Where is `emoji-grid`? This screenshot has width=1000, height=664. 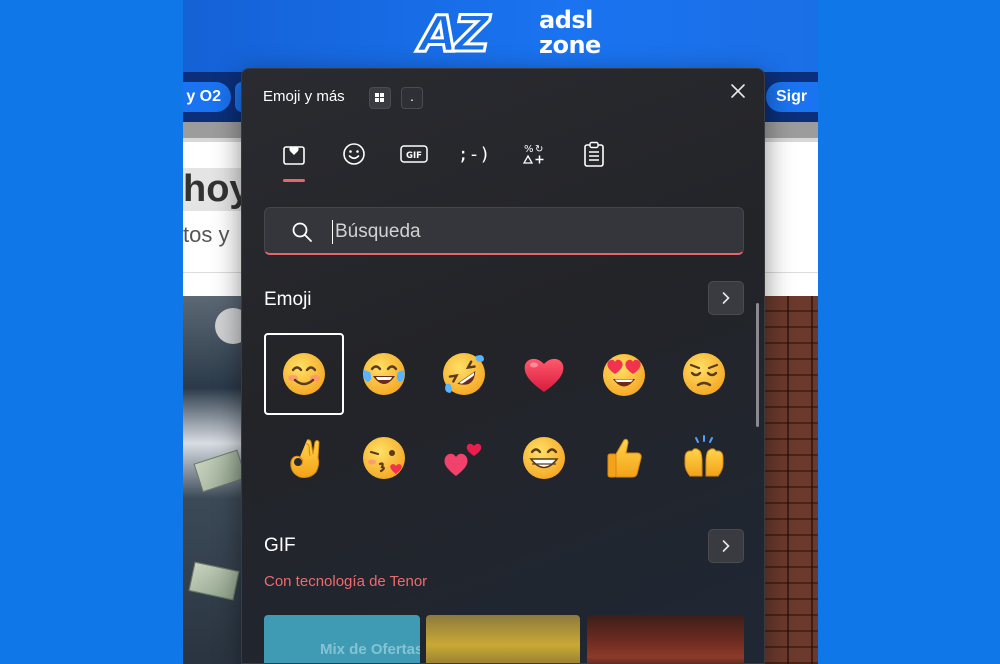 emoji-grid is located at coordinates (504, 415).